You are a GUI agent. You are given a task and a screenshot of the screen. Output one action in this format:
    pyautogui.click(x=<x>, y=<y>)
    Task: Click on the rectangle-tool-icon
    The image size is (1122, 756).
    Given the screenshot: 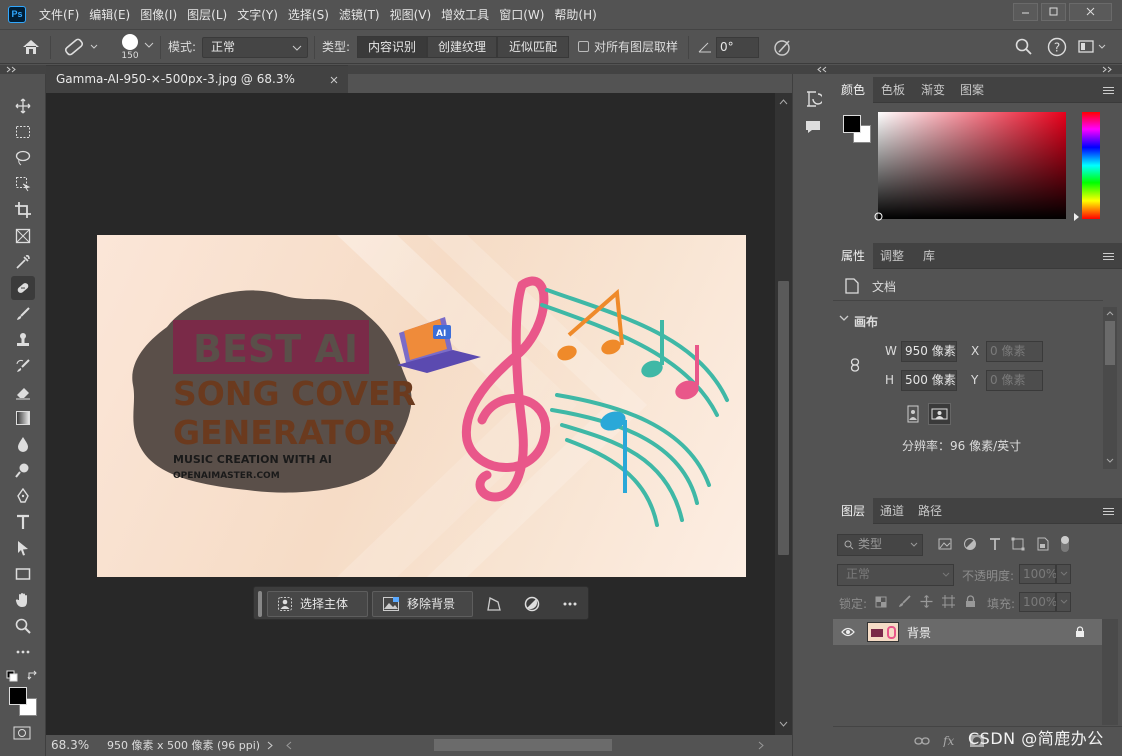 What is the action you would take?
    pyautogui.click(x=23, y=574)
    